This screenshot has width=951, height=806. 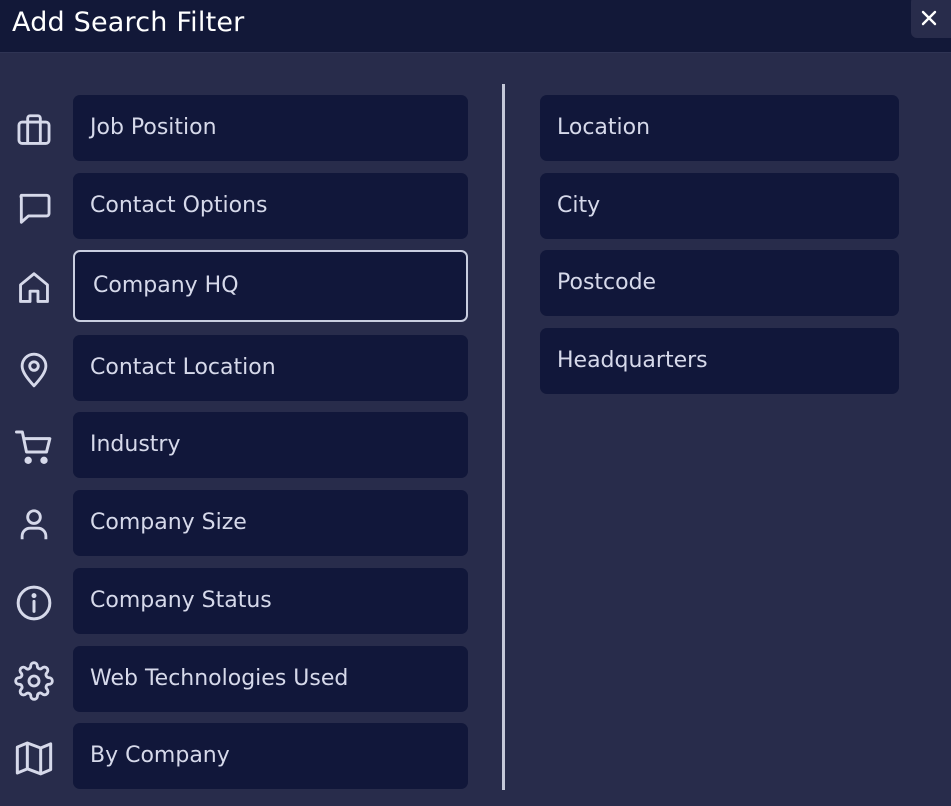 I want to click on gear-icon, so click(x=34, y=681).